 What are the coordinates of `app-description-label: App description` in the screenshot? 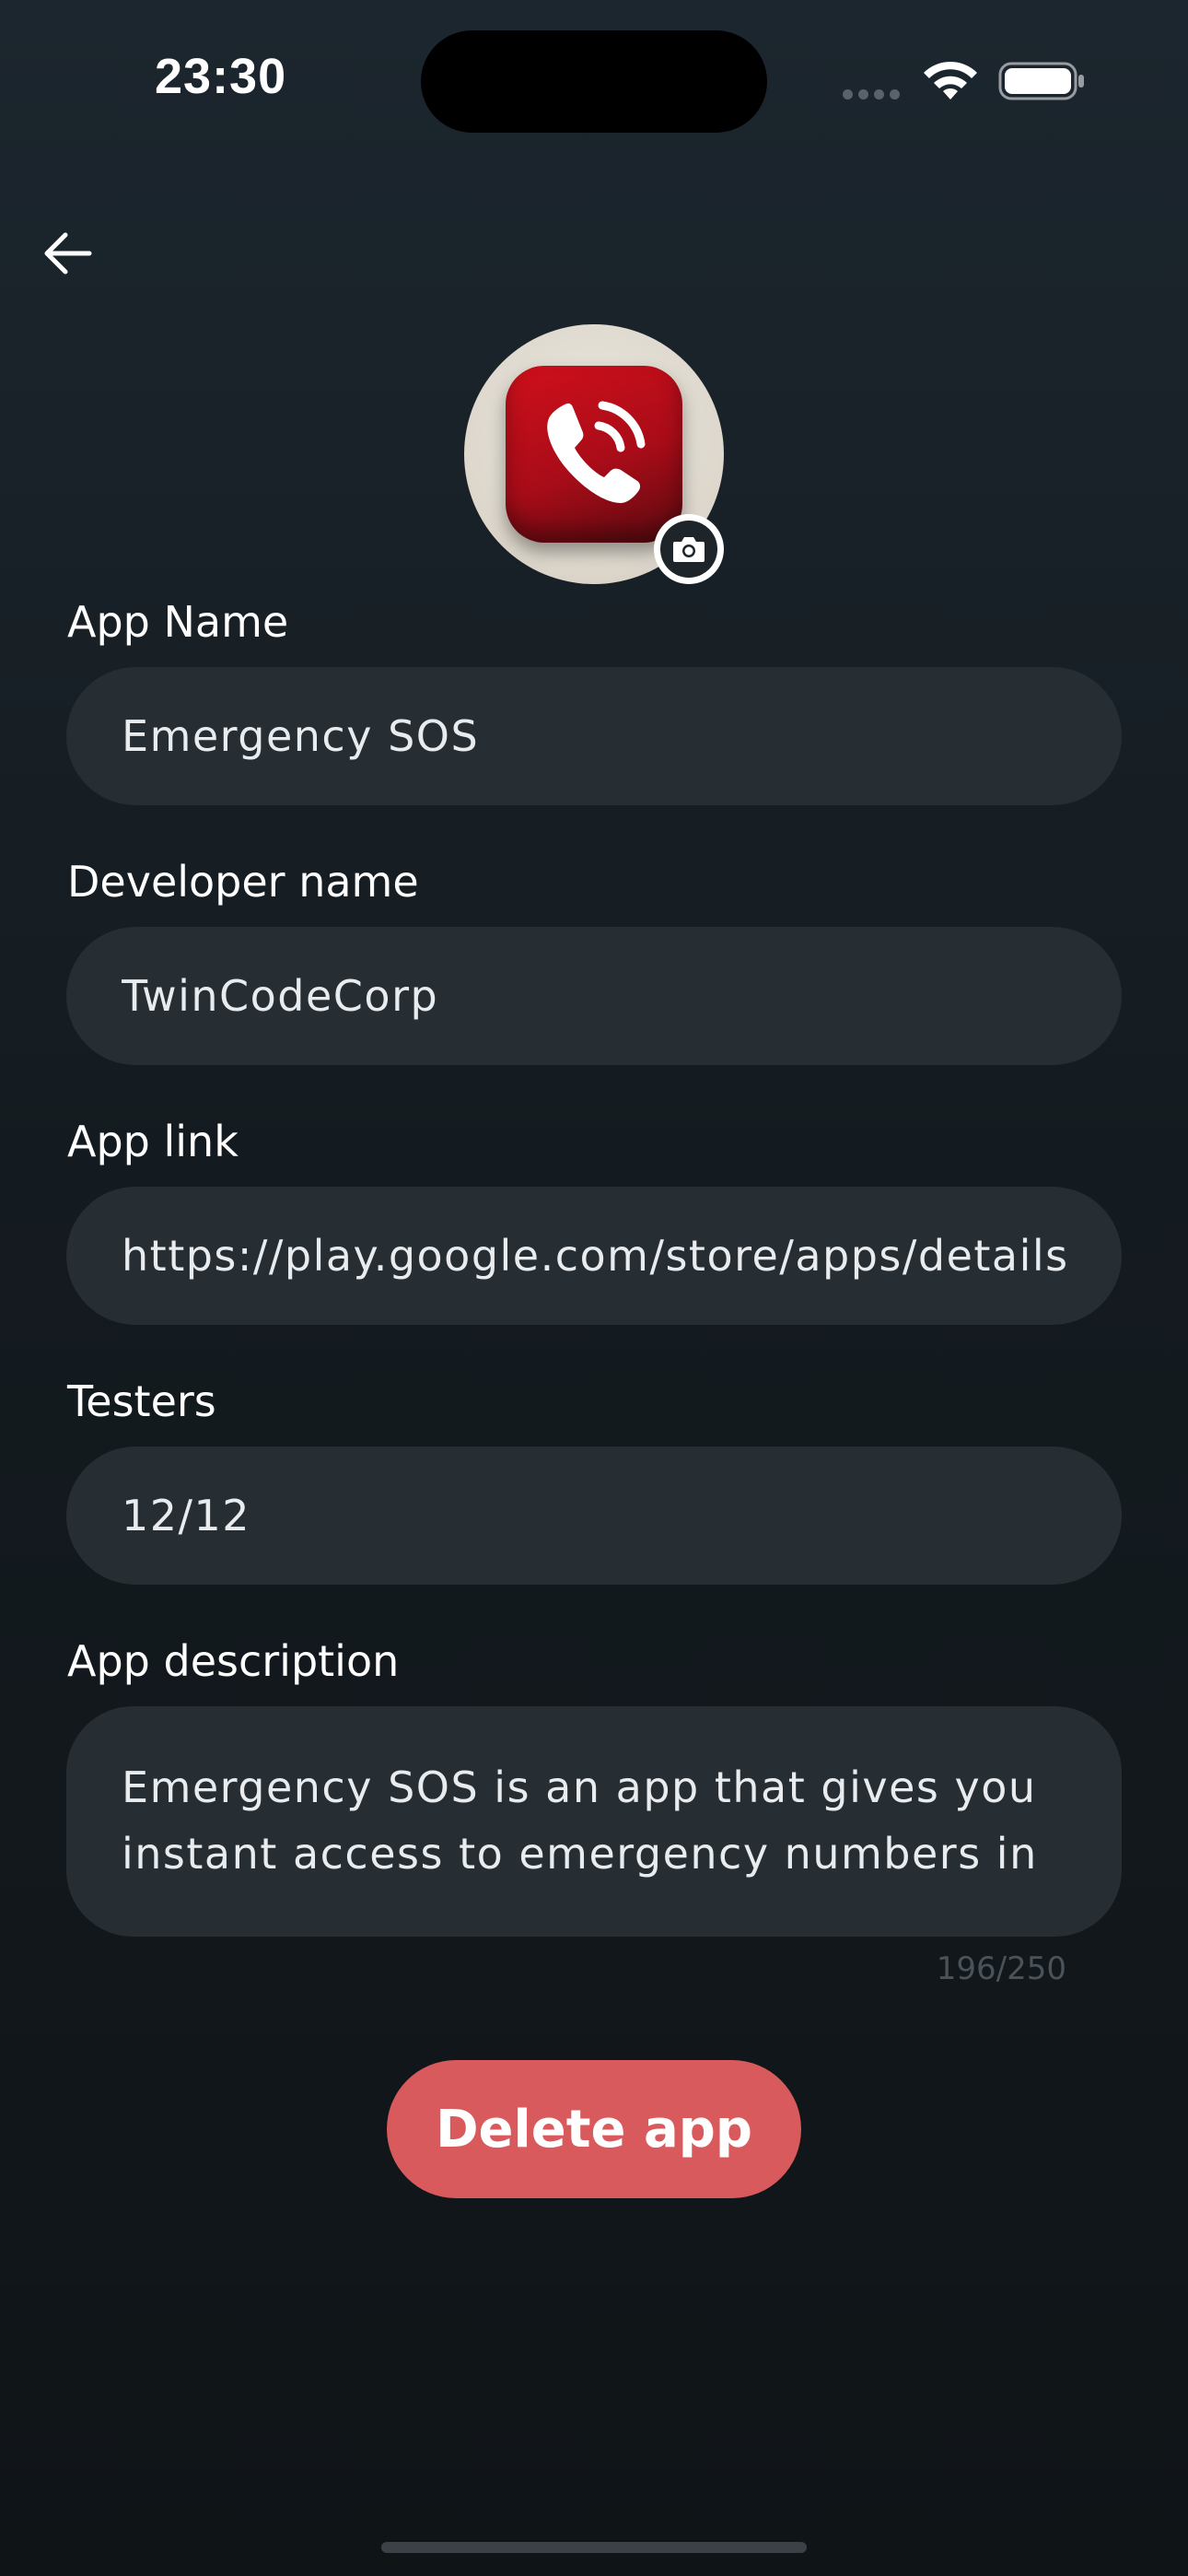 It's located at (233, 1661).